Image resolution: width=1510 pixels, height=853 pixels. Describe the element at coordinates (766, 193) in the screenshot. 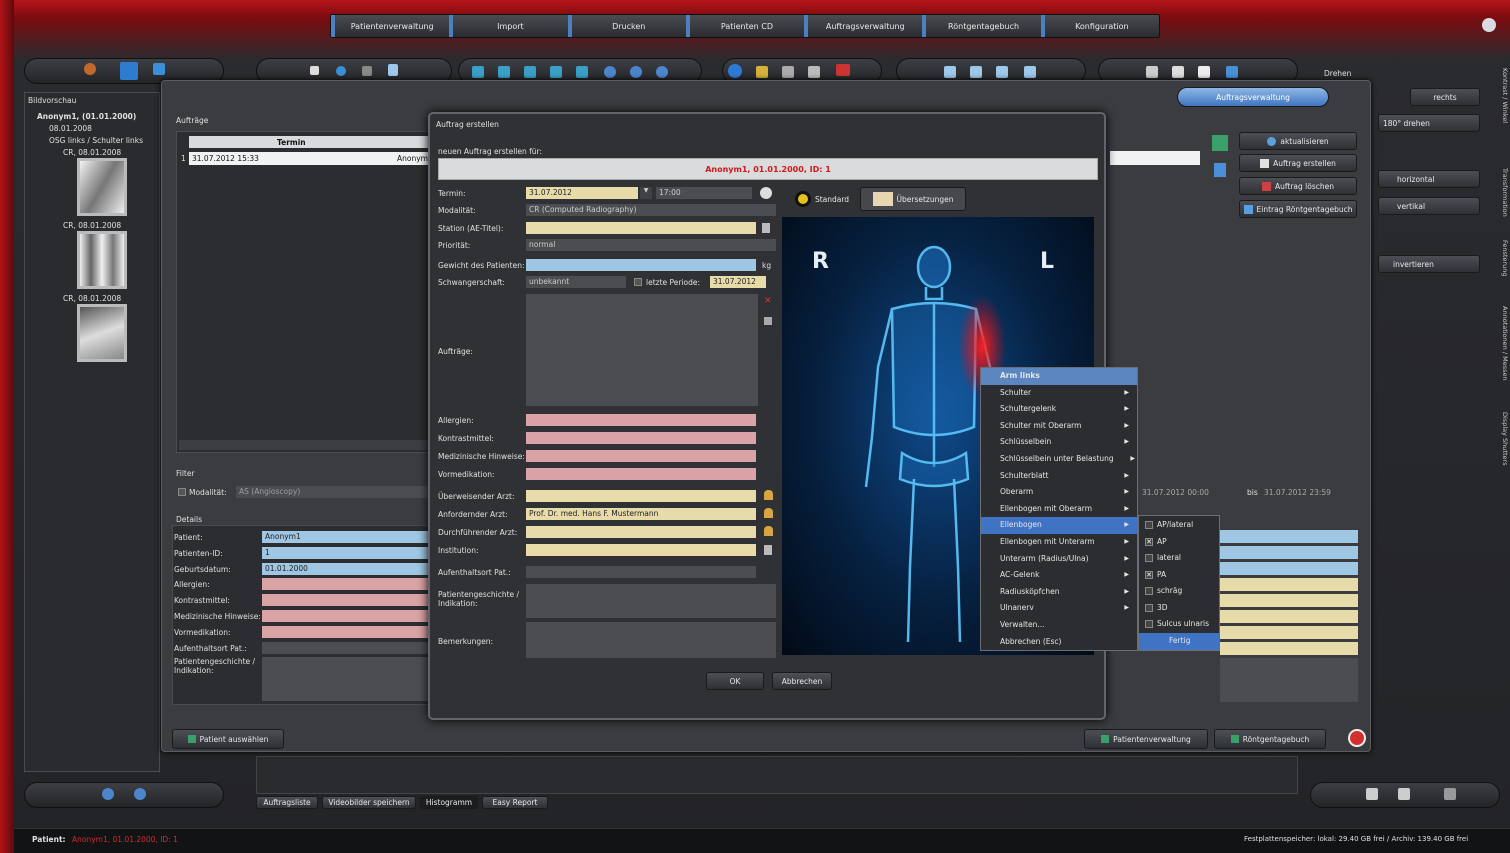

I see `calendar-icon` at that location.